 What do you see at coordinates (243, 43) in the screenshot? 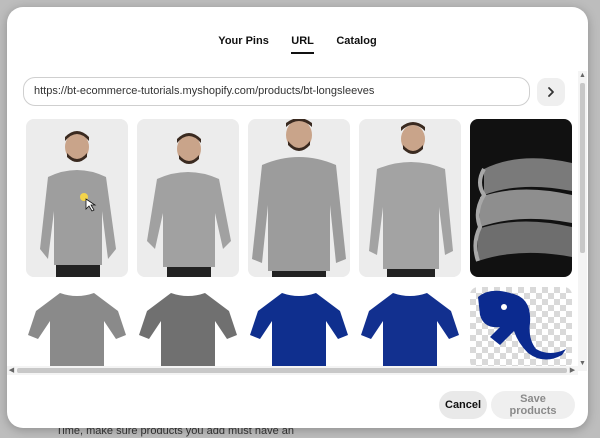
I see `tab-your-pins: Your Pins` at bounding box center [243, 43].